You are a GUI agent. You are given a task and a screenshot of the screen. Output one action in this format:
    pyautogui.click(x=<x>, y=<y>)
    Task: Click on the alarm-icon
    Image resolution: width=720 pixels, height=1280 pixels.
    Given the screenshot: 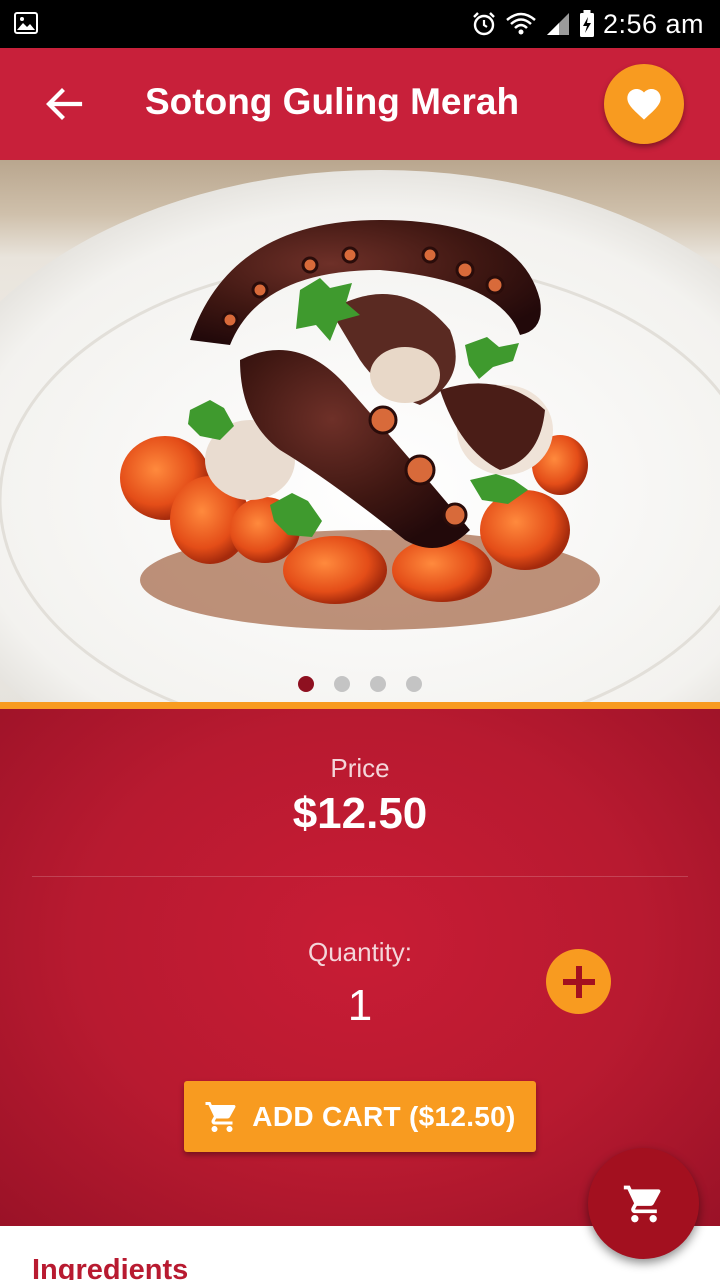 What is the action you would take?
    pyautogui.click(x=484, y=24)
    